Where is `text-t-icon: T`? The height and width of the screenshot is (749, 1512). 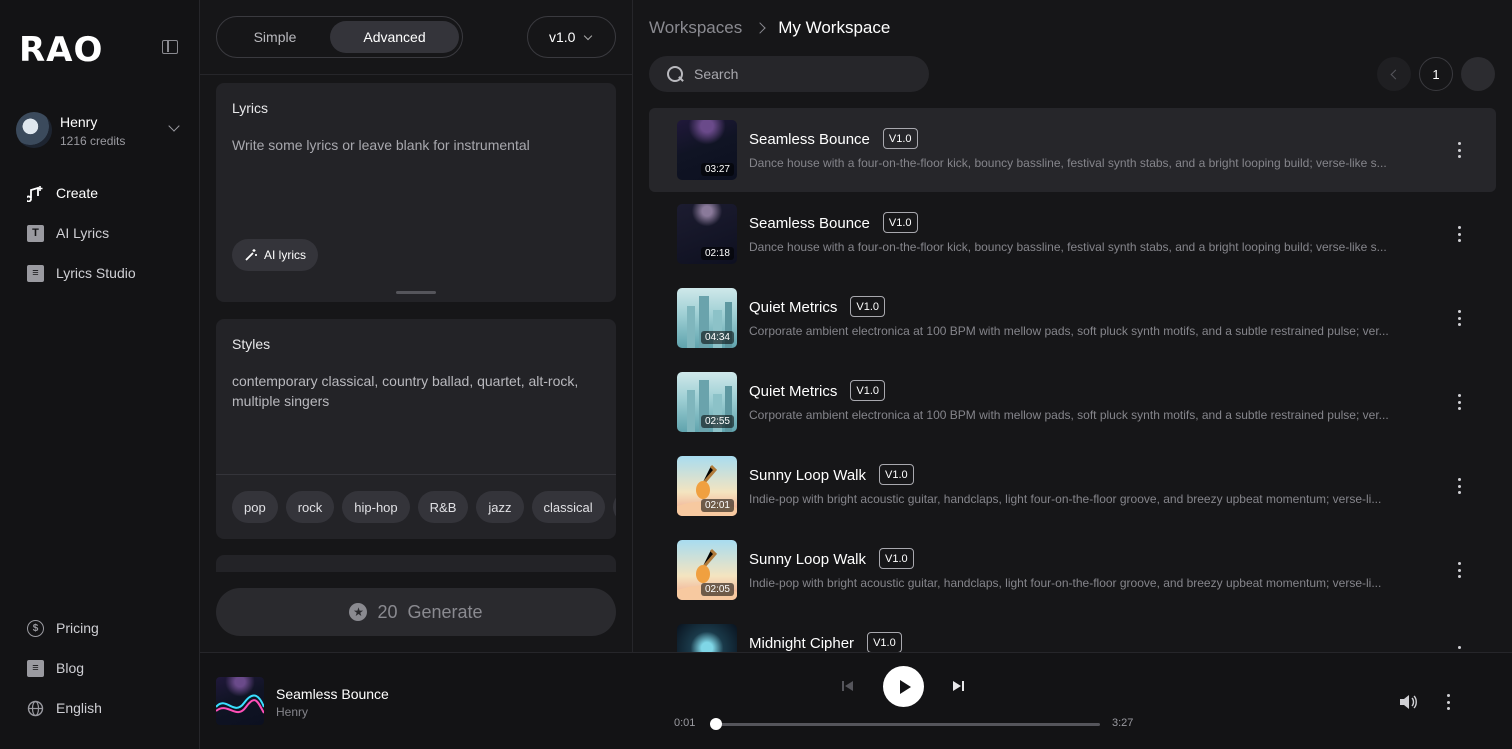 text-t-icon: T is located at coordinates (35, 233).